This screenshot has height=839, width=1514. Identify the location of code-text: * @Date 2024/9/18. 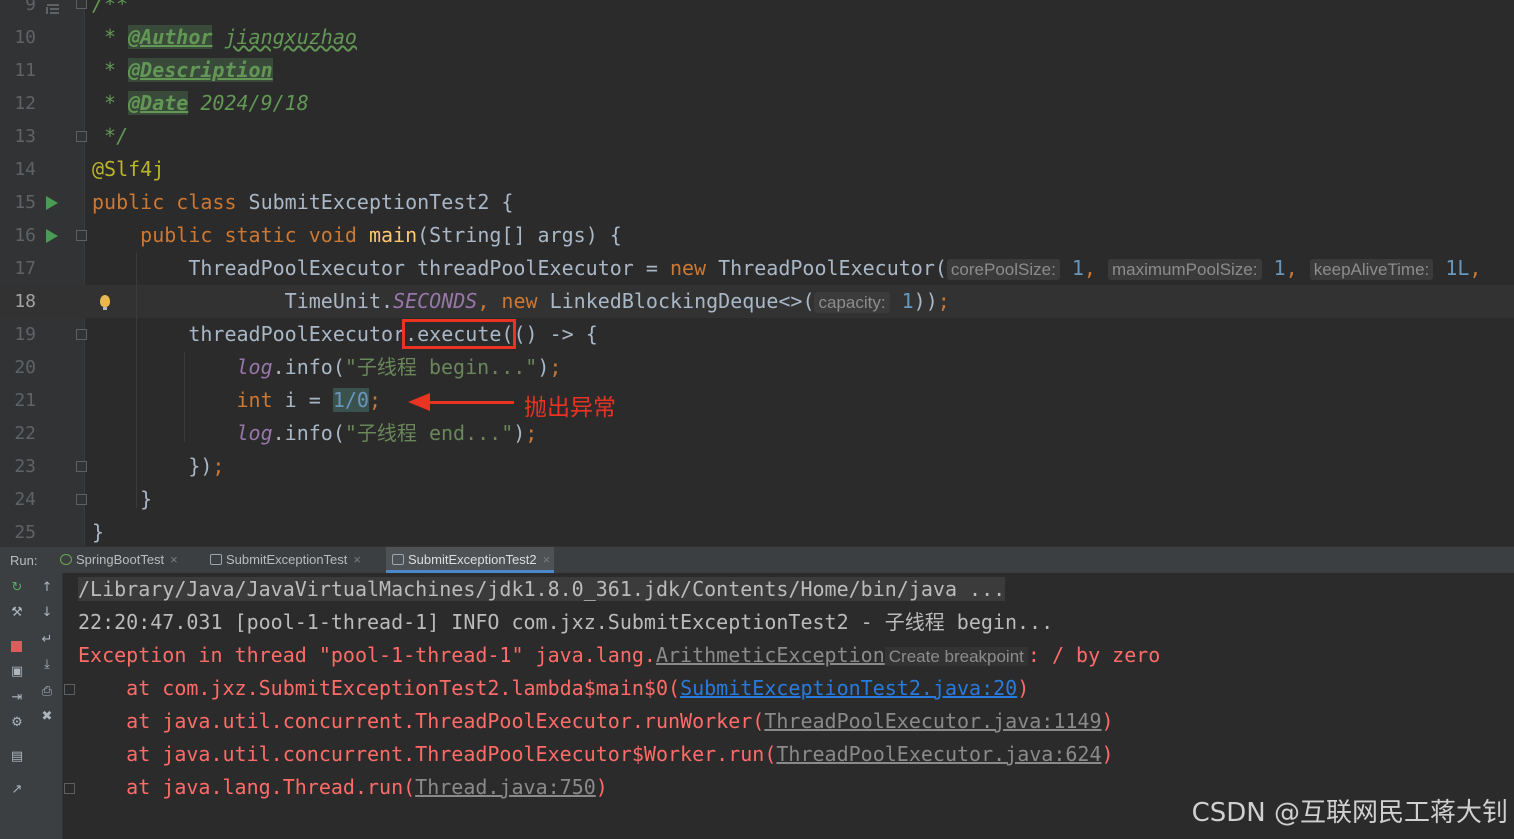
(200, 103).